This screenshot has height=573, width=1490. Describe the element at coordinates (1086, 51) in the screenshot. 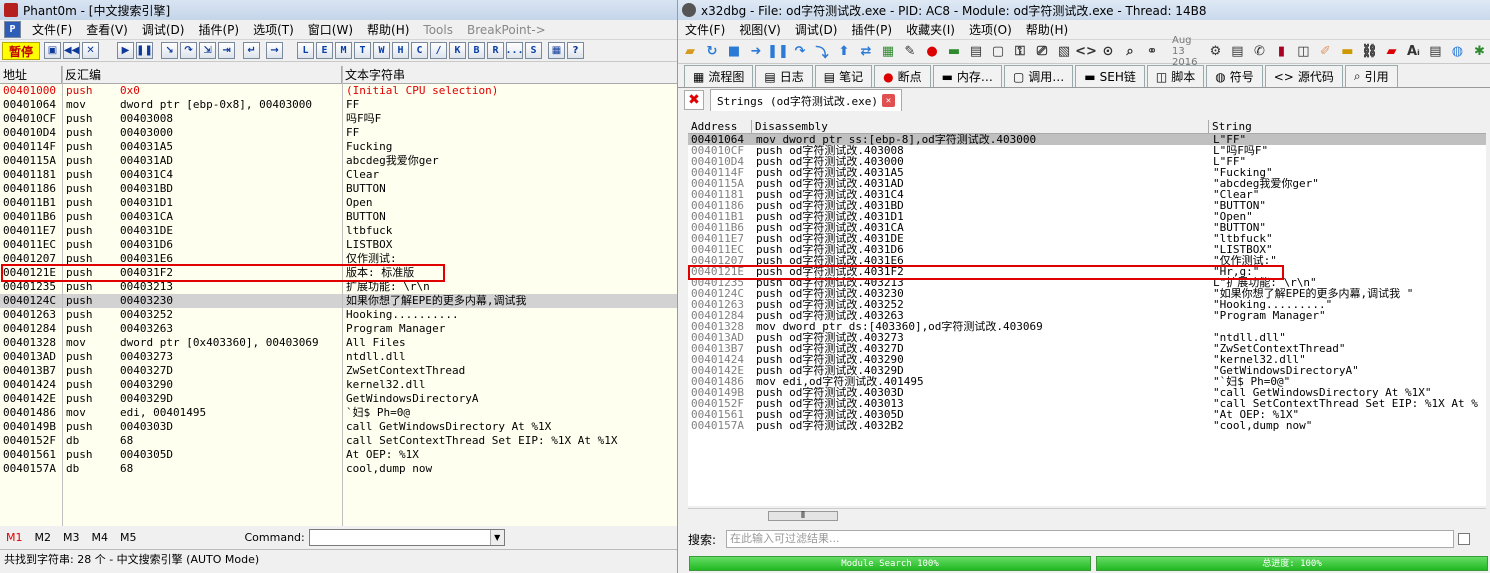

I see `source-icon: <>` at that location.